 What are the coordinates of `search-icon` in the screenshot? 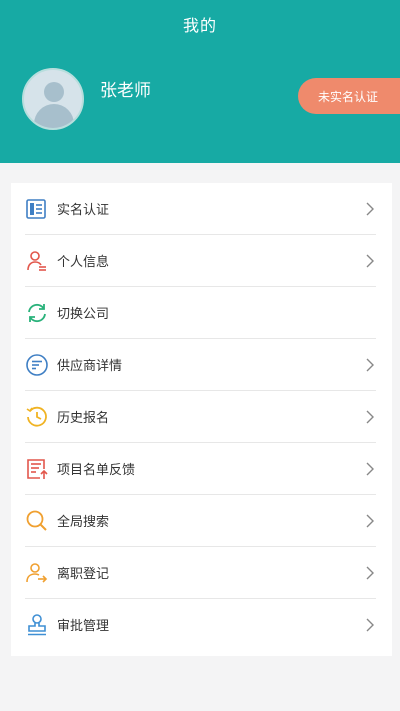 It's located at (36, 520).